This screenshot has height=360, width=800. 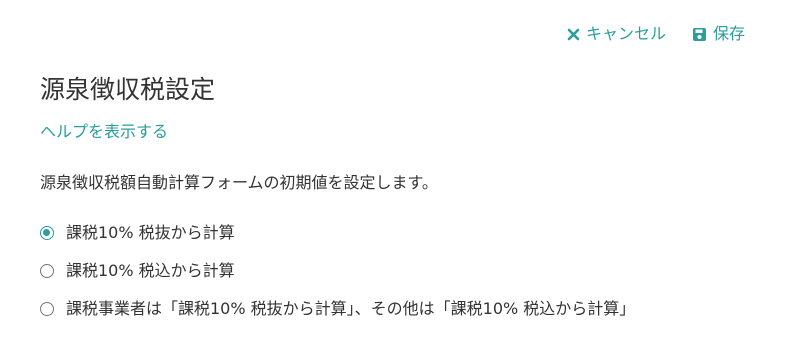 What do you see at coordinates (351, 308) in the screenshot?
I see `option-label: 課税事業者は「課税10% 税抜から計算」、その他は「課税10% 税込から計算」` at bounding box center [351, 308].